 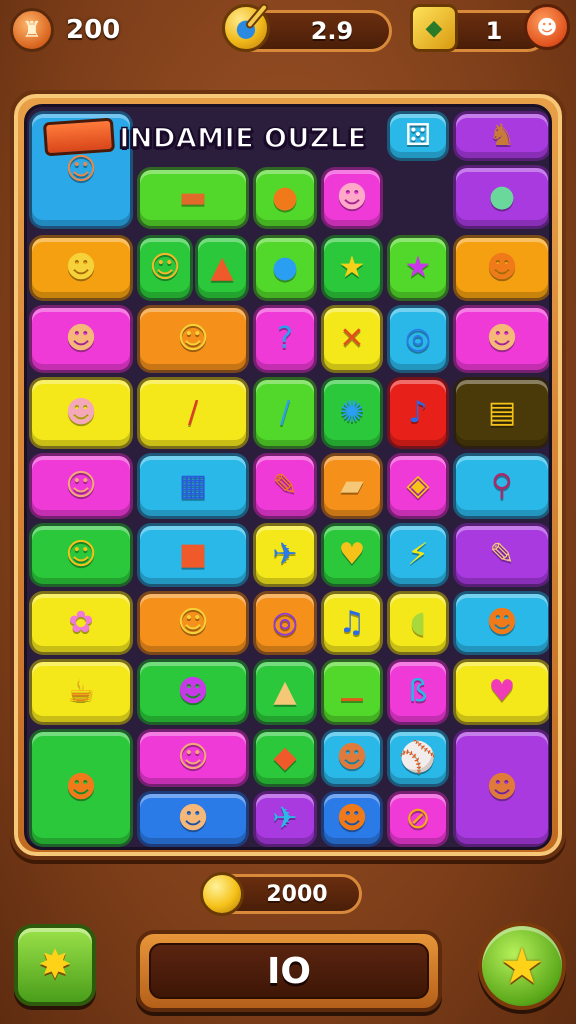 What do you see at coordinates (81, 555) in the screenshot?
I see `tile-smile: ☺` at bounding box center [81, 555].